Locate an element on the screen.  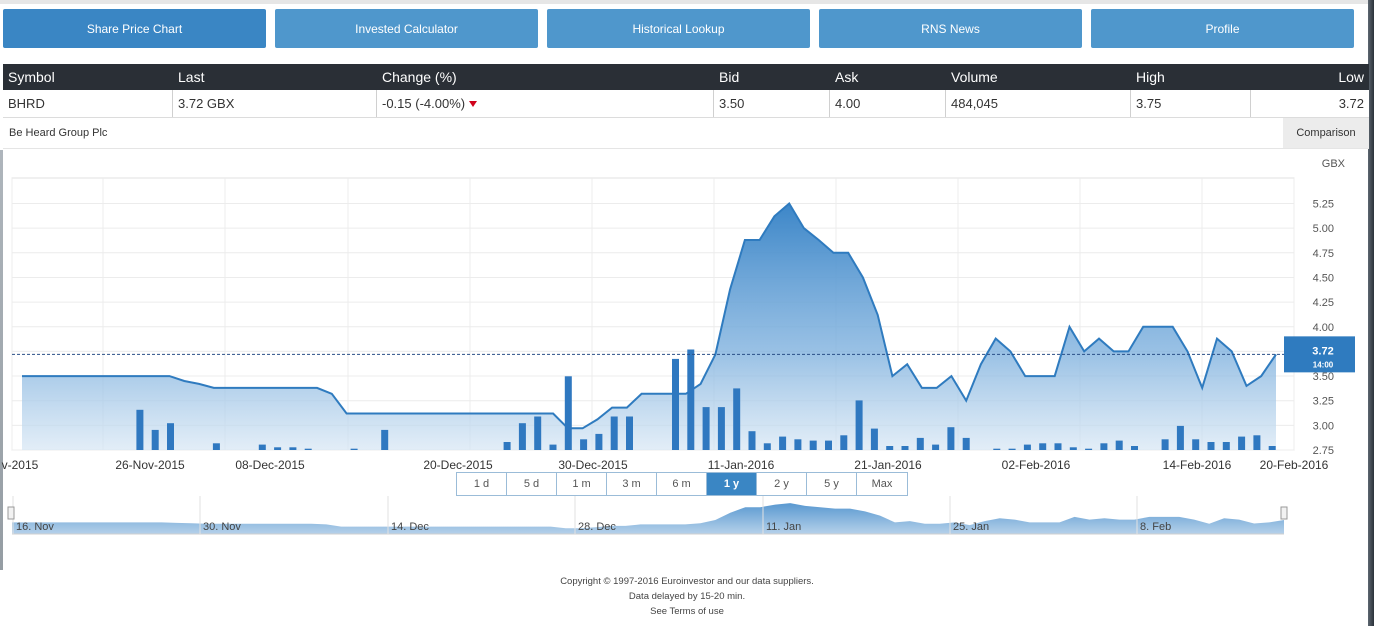
header-last: Last is located at coordinates (191, 77).